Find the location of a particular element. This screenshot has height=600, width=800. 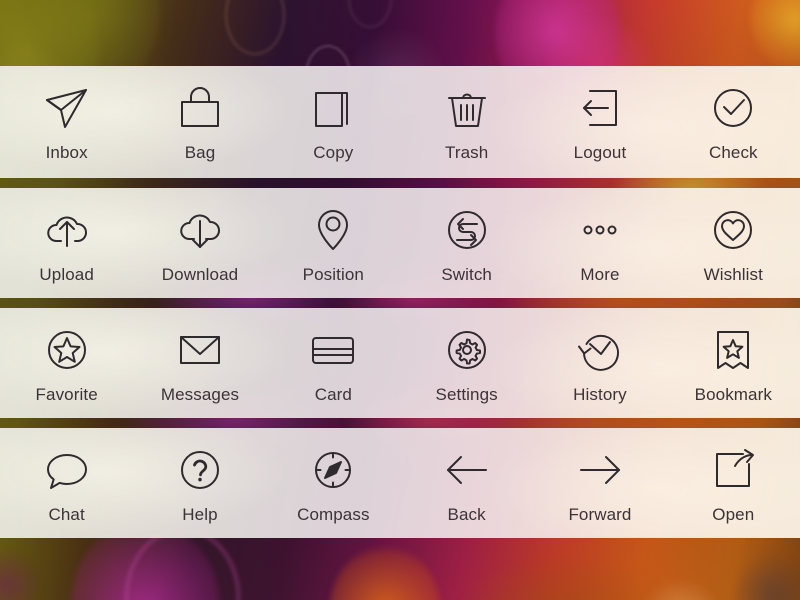

icon-label: Download is located at coordinates (200, 274).